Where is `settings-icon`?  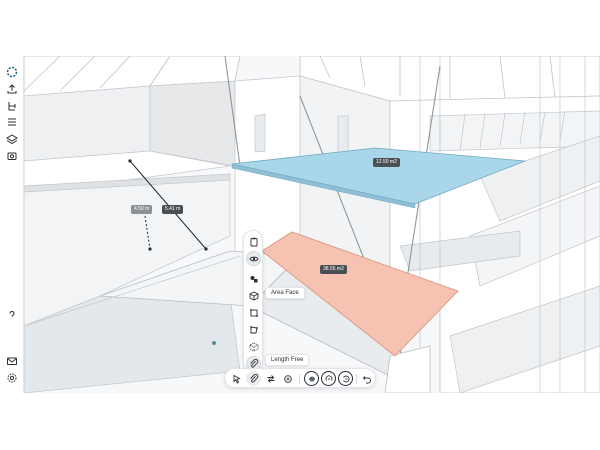 settings-icon is located at coordinates (12, 378).